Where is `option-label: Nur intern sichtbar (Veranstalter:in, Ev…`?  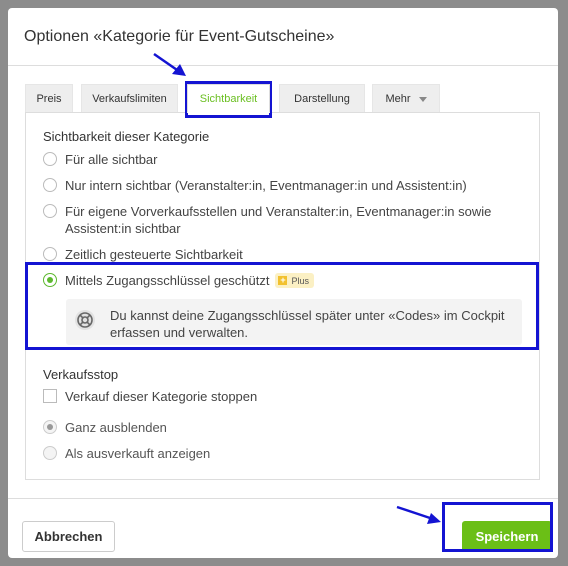 option-label: Nur intern sichtbar (Veranstalter:in, Ev… is located at coordinates (266, 185).